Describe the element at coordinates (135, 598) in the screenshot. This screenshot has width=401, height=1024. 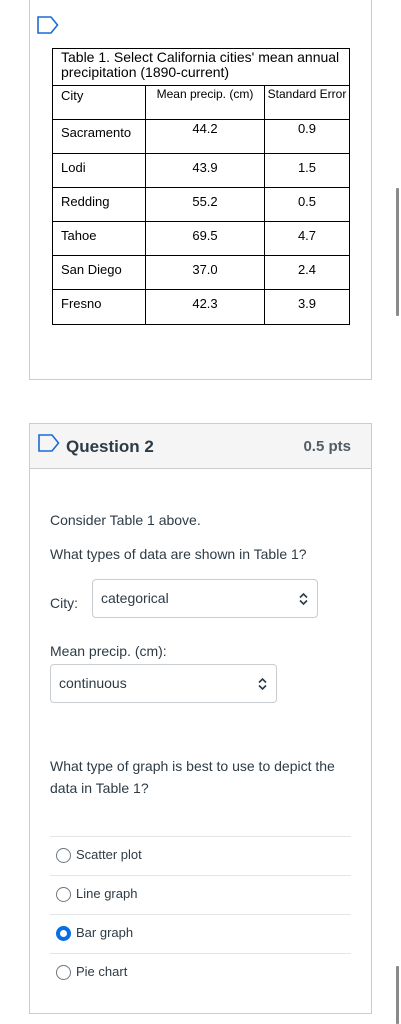
I see `city-type-value: categorical` at that location.